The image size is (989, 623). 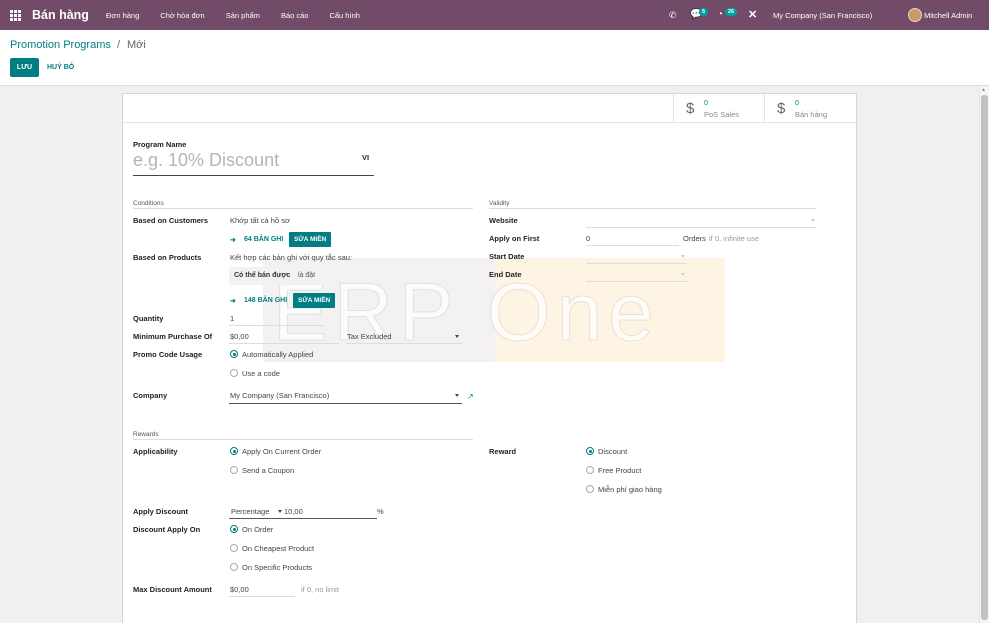 I want to click on applicability-label: Applicability, so click(x=155, y=451).